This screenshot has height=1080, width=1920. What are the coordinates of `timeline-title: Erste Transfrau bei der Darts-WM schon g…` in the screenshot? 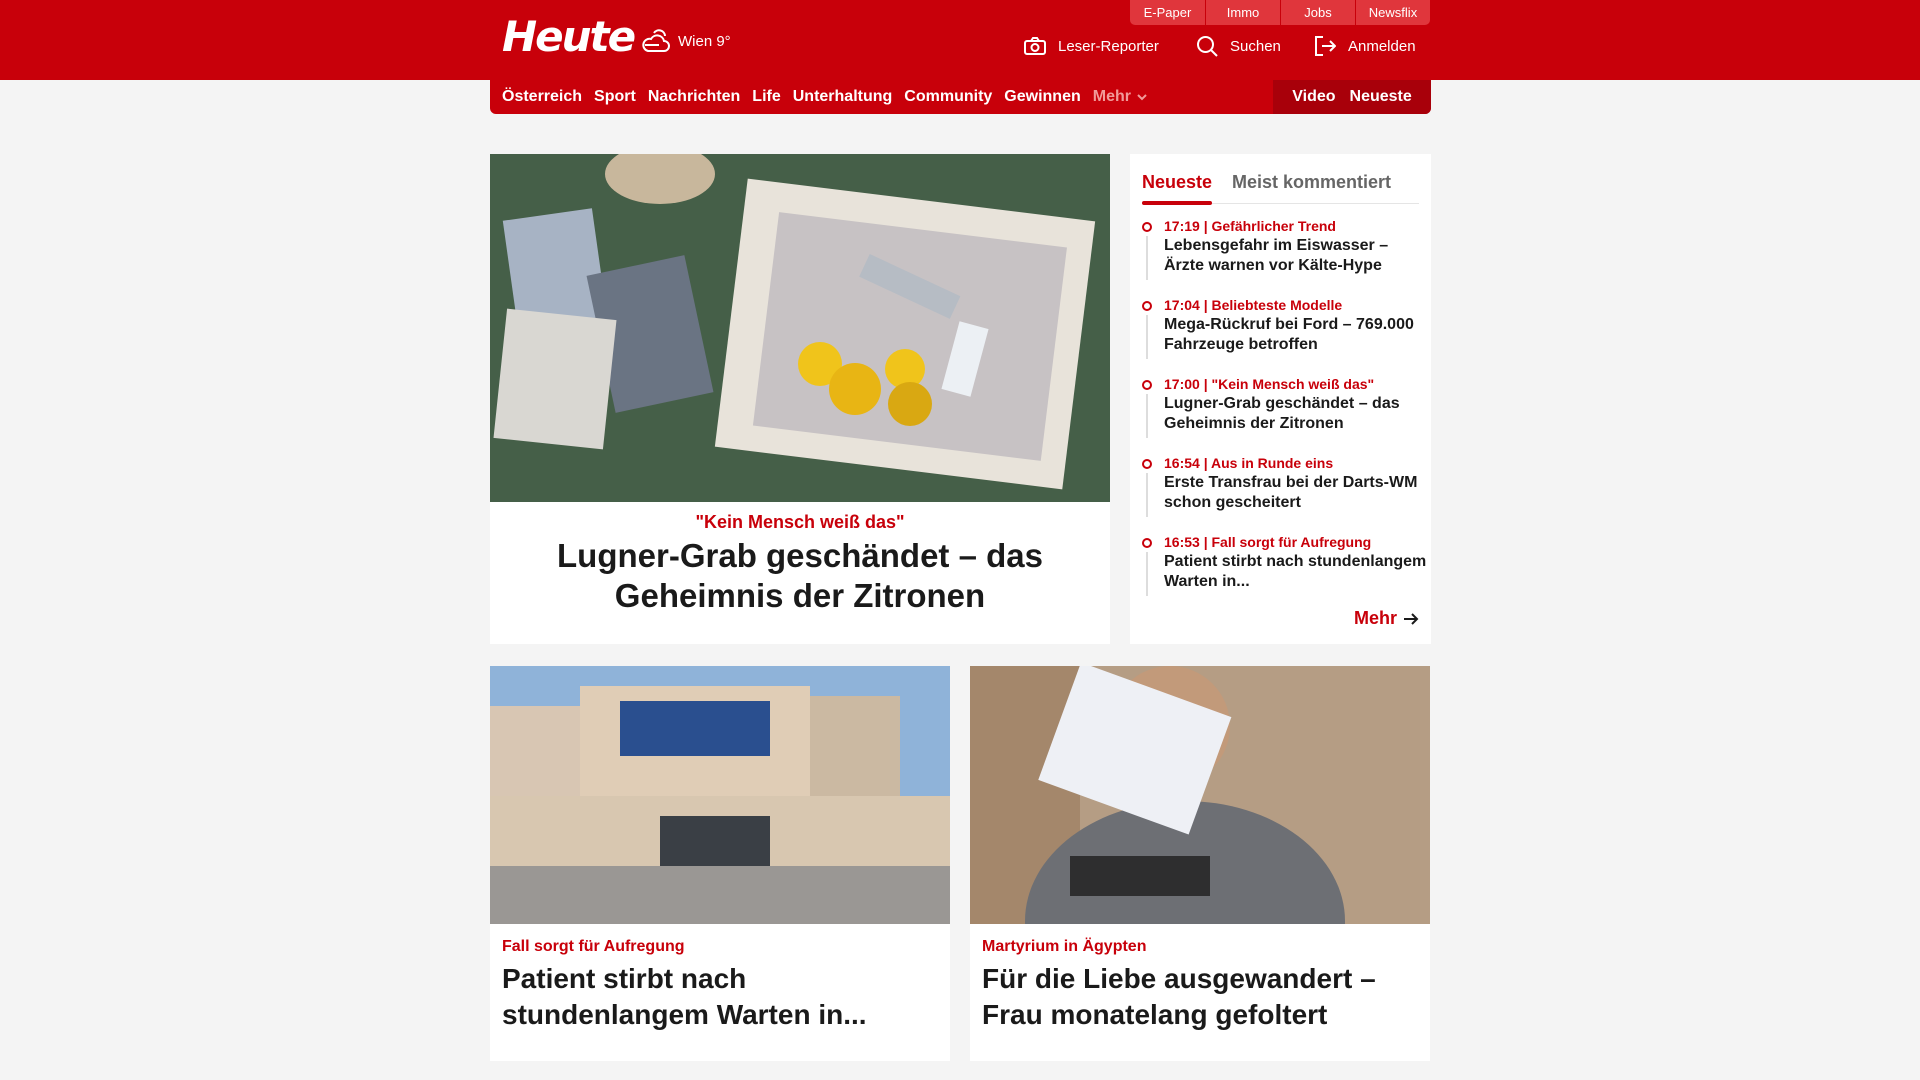 It's located at (1295, 493).